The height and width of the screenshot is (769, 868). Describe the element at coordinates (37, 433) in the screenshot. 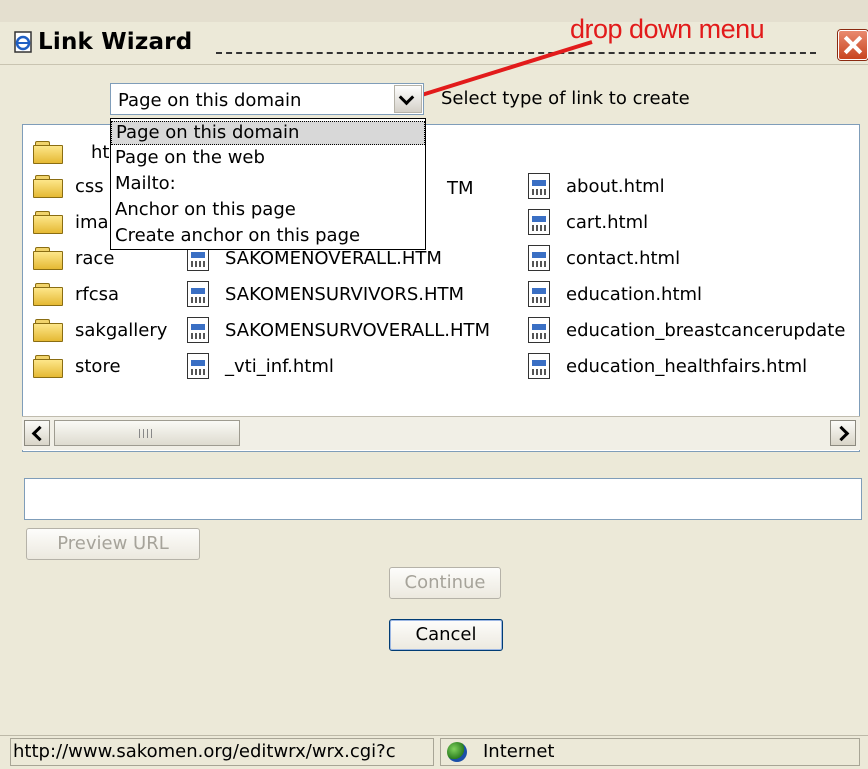

I see `scroll-left-icon` at that location.